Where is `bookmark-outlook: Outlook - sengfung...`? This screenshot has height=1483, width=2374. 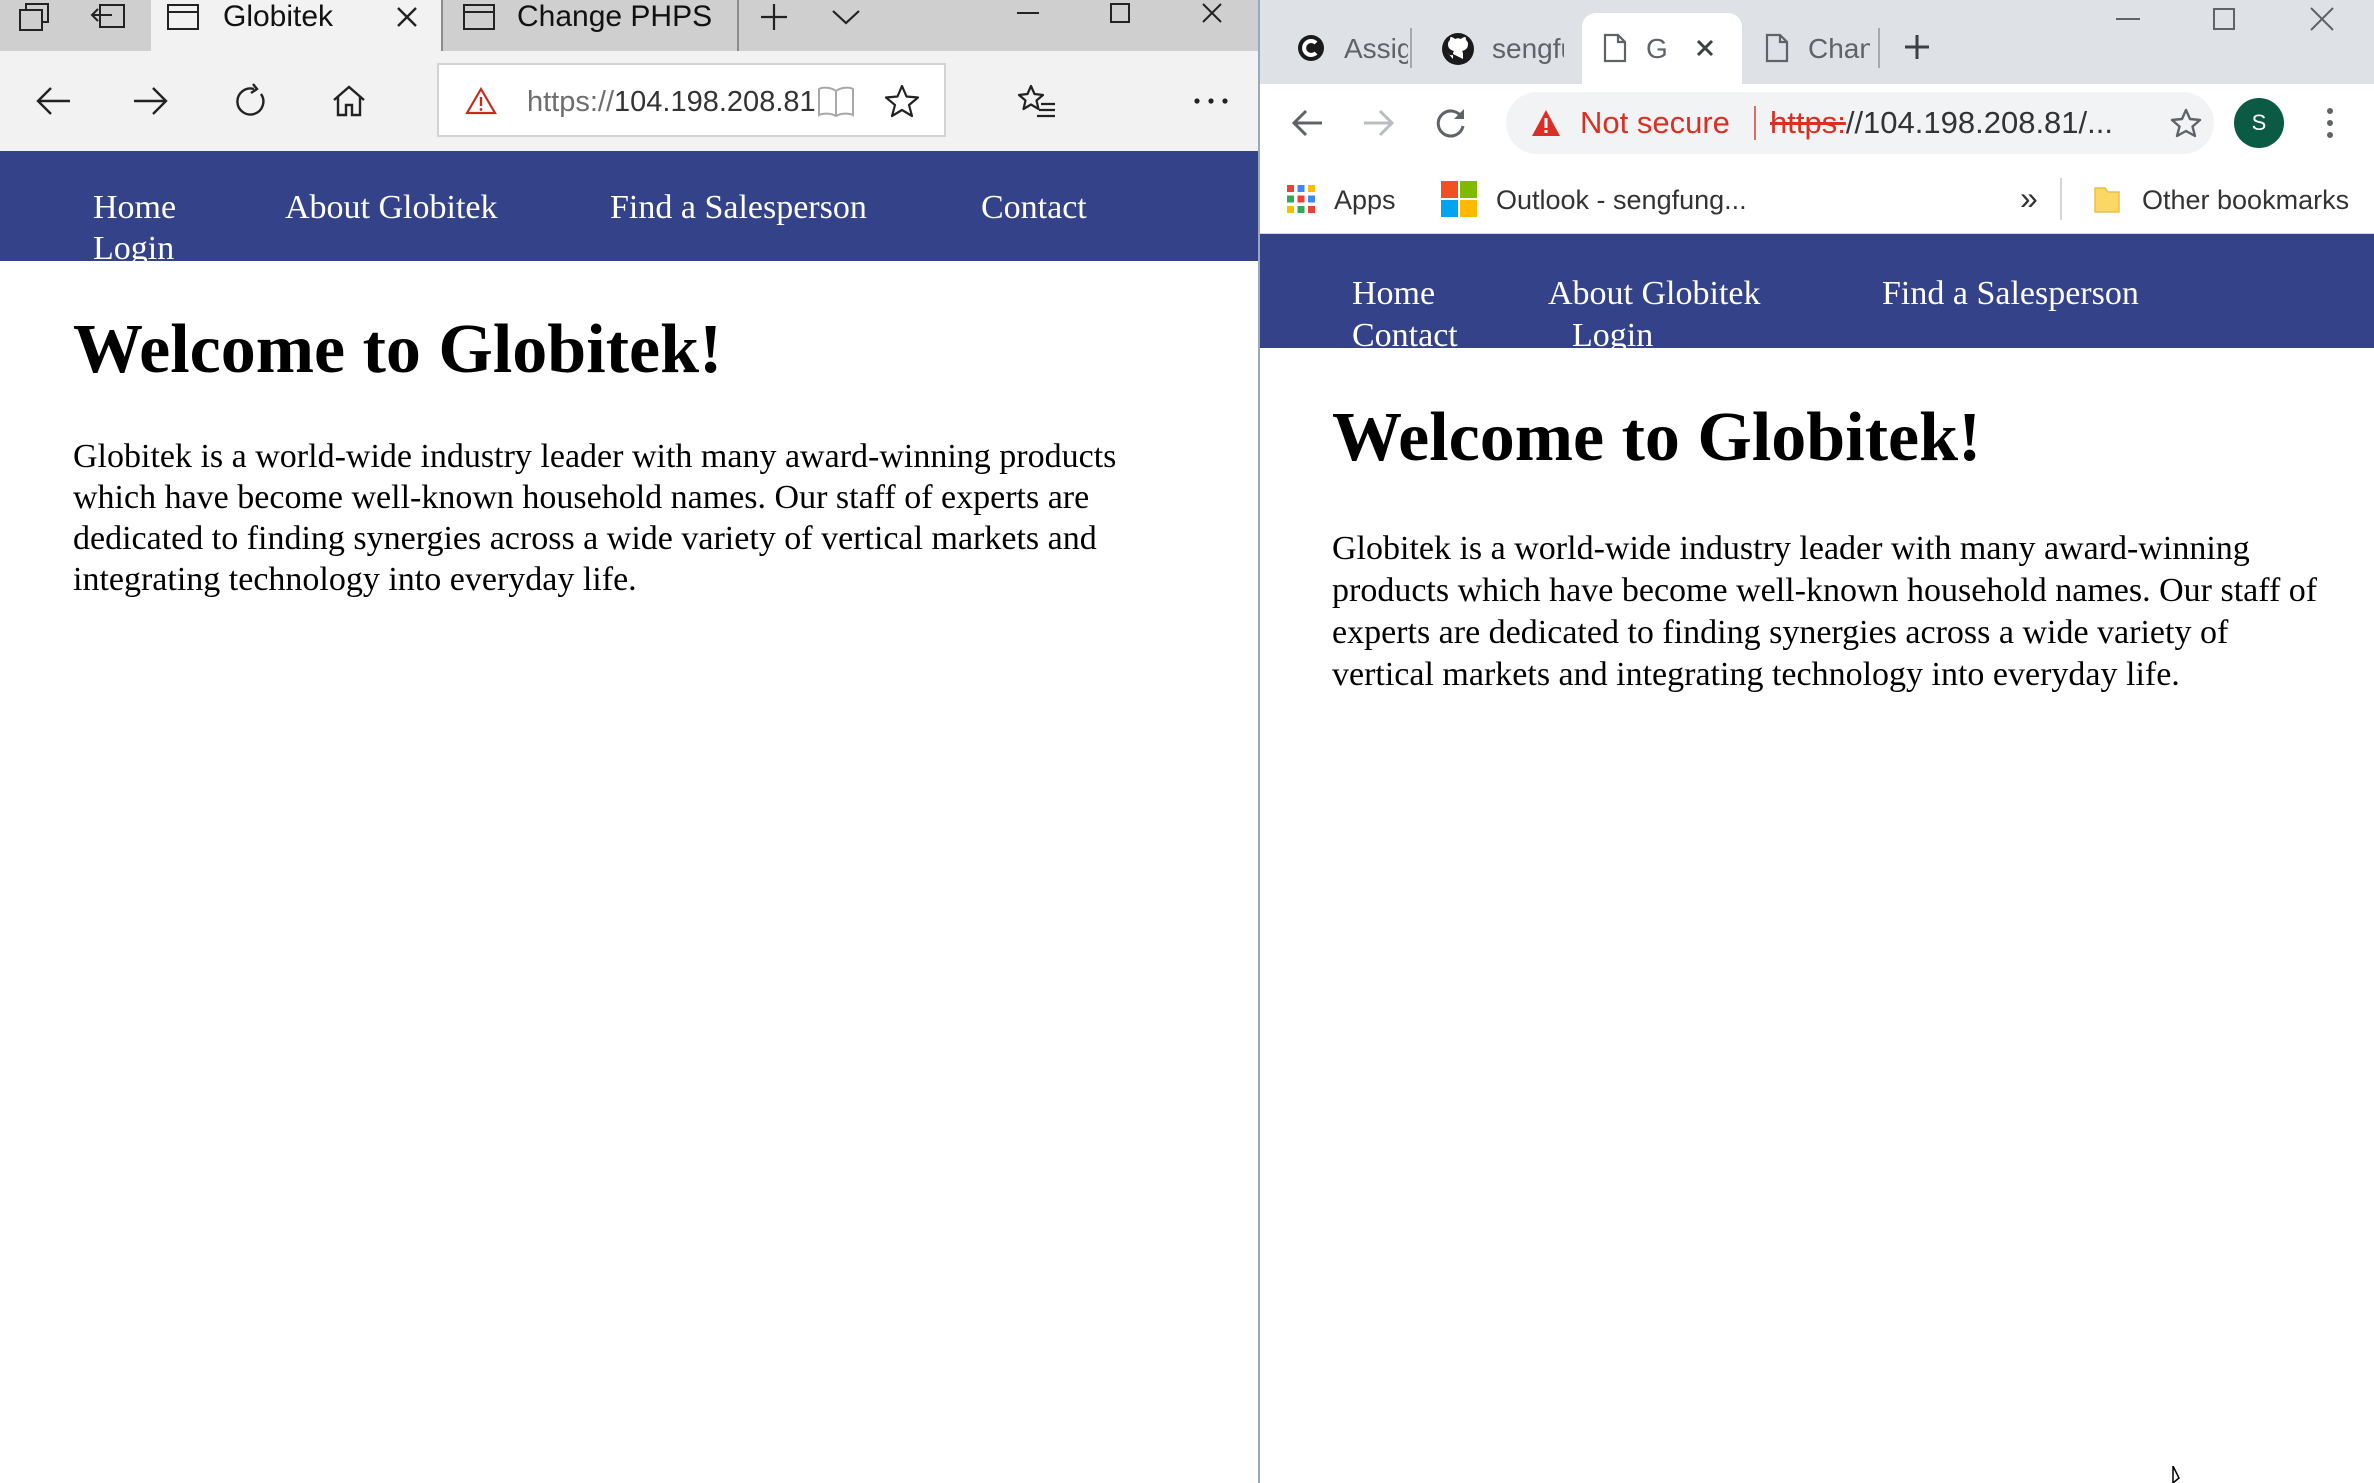 bookmark-outlook: Outlook - sengfung... is located at coordinates (1620, 200).